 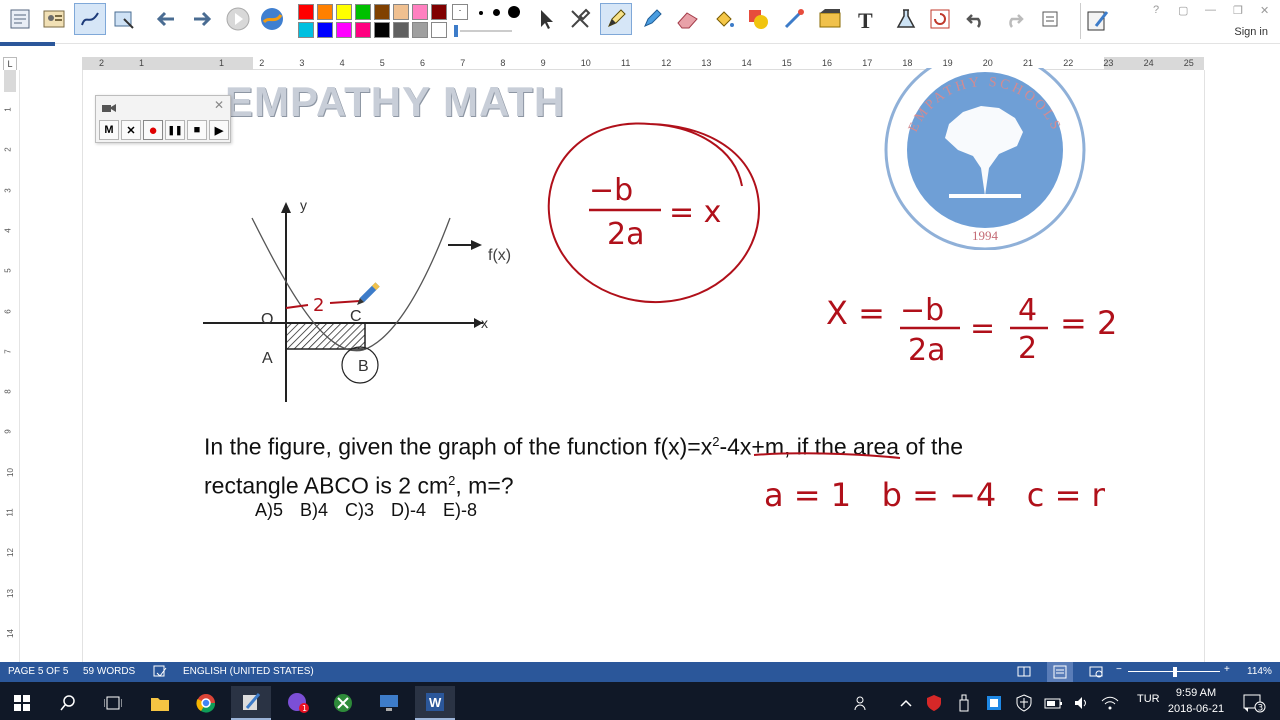 What do you see at coordinates (1096, 673) in the screenshot?
I see `web-layout-icon` at bounding box center [1096, 673].